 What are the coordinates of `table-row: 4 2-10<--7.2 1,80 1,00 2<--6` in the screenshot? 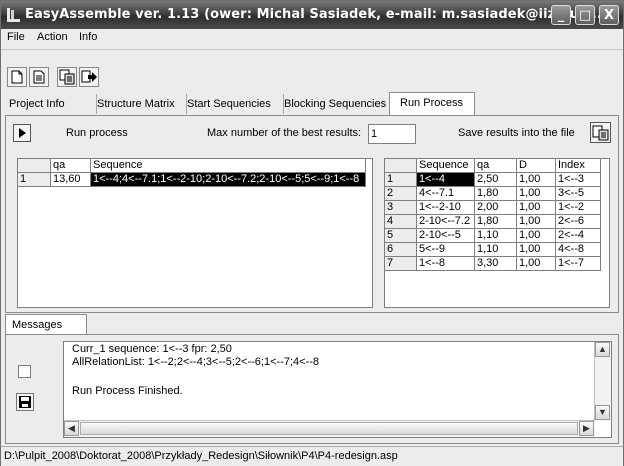 It's located at (493, 221).